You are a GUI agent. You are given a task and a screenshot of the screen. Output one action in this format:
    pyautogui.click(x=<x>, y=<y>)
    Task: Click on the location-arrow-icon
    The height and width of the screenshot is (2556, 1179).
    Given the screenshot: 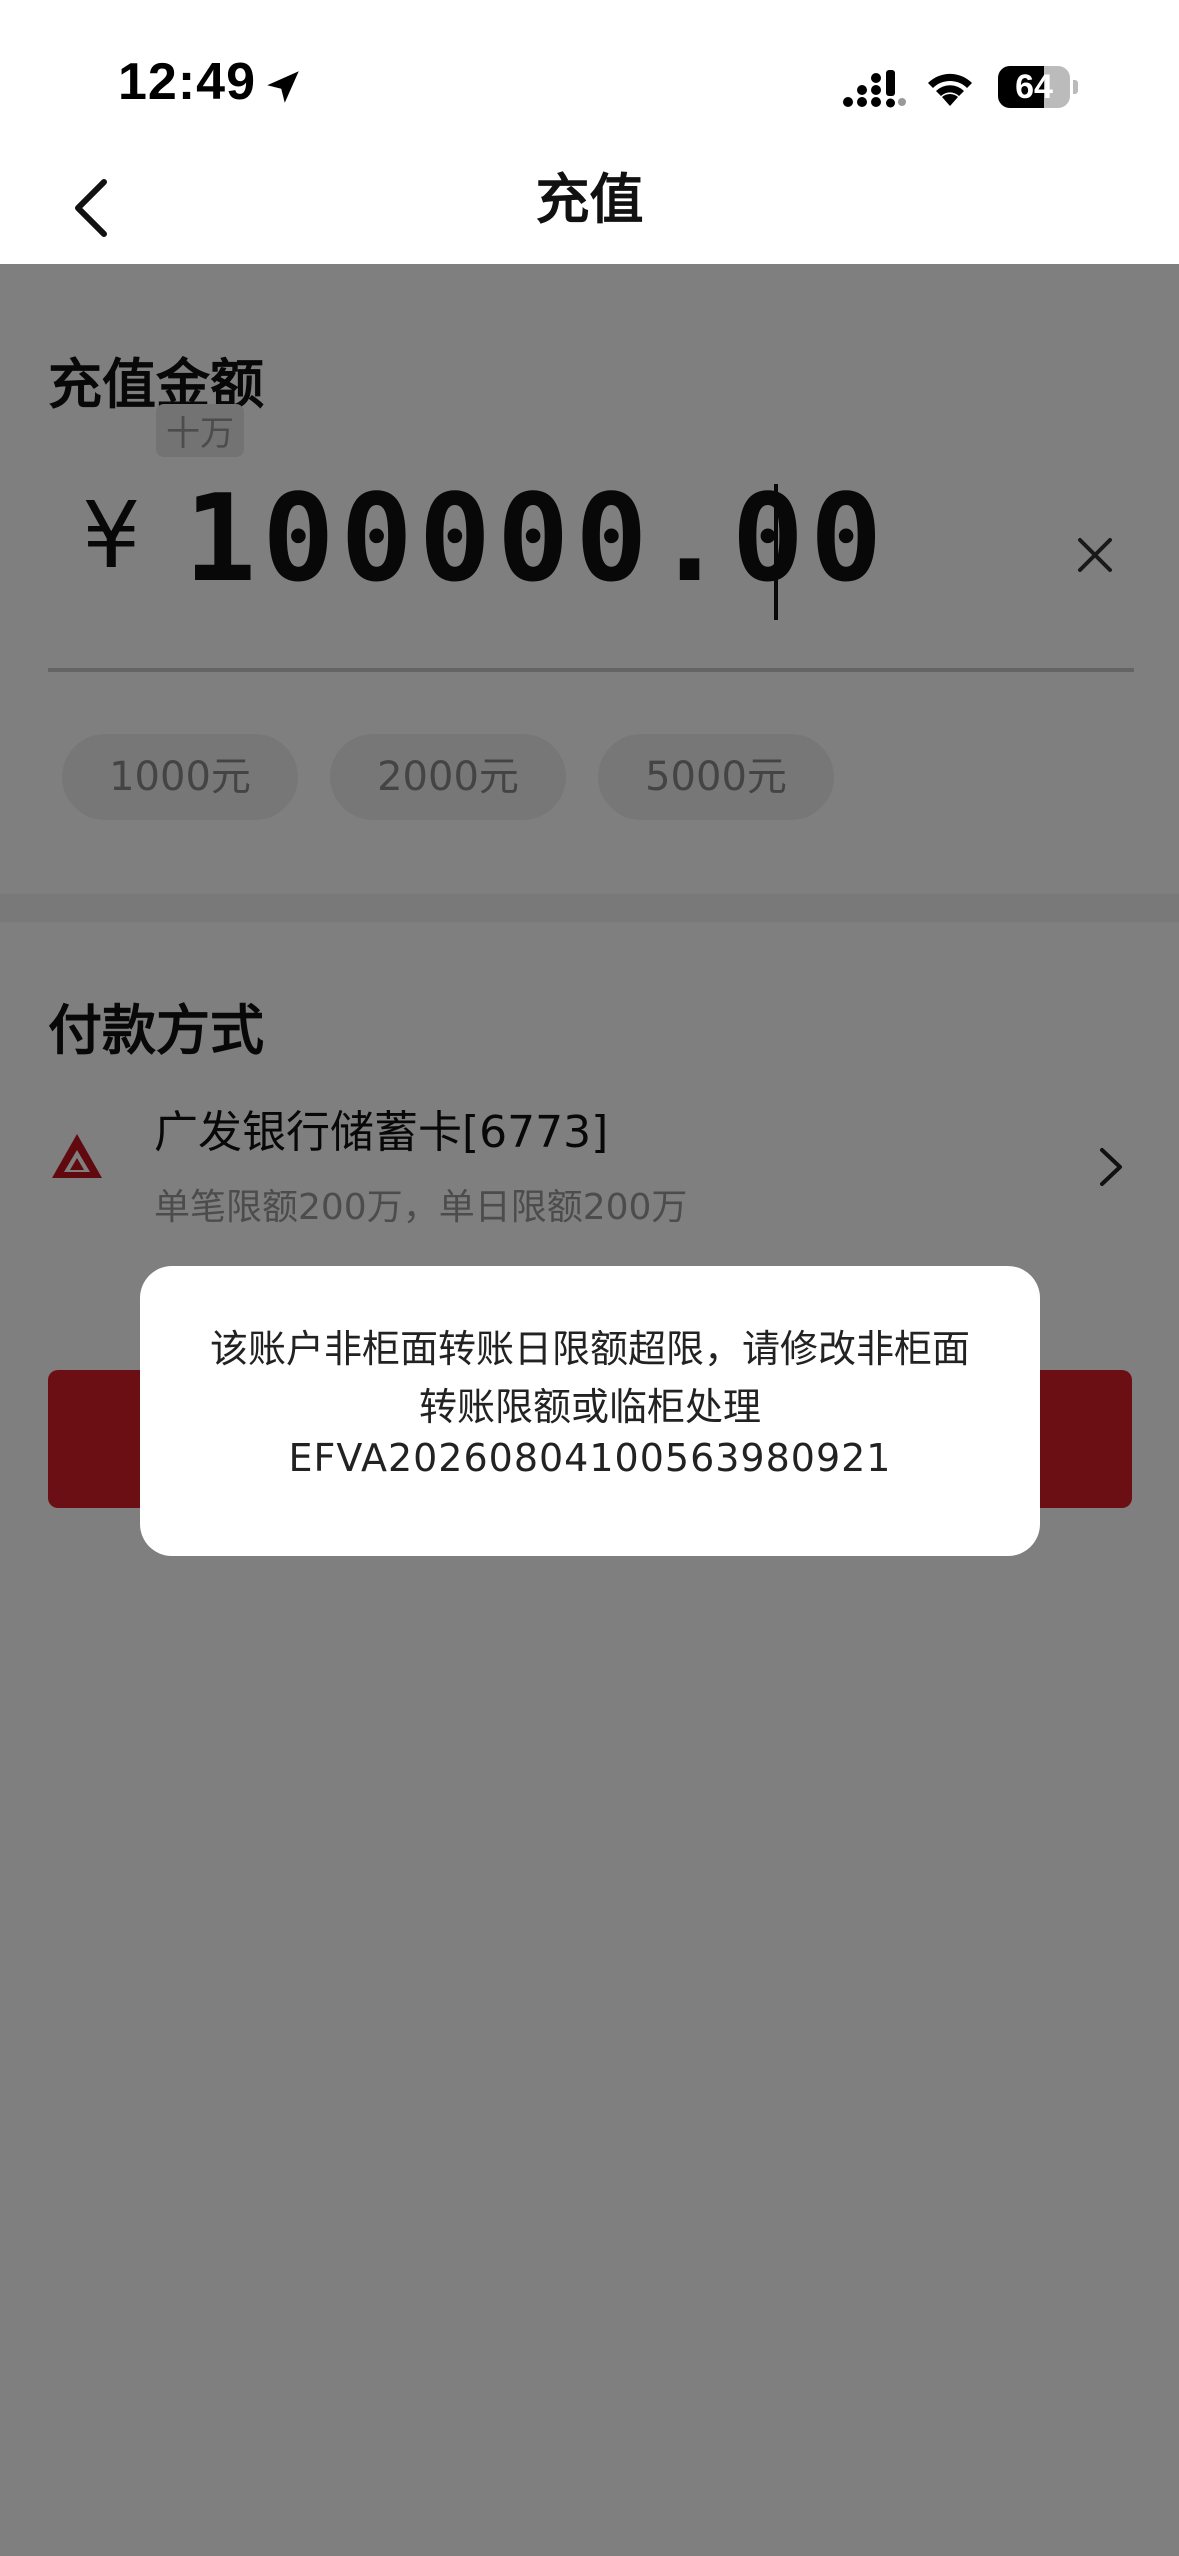 What is the action you would take?
    pyautogui.click(x=283, y=87)
    